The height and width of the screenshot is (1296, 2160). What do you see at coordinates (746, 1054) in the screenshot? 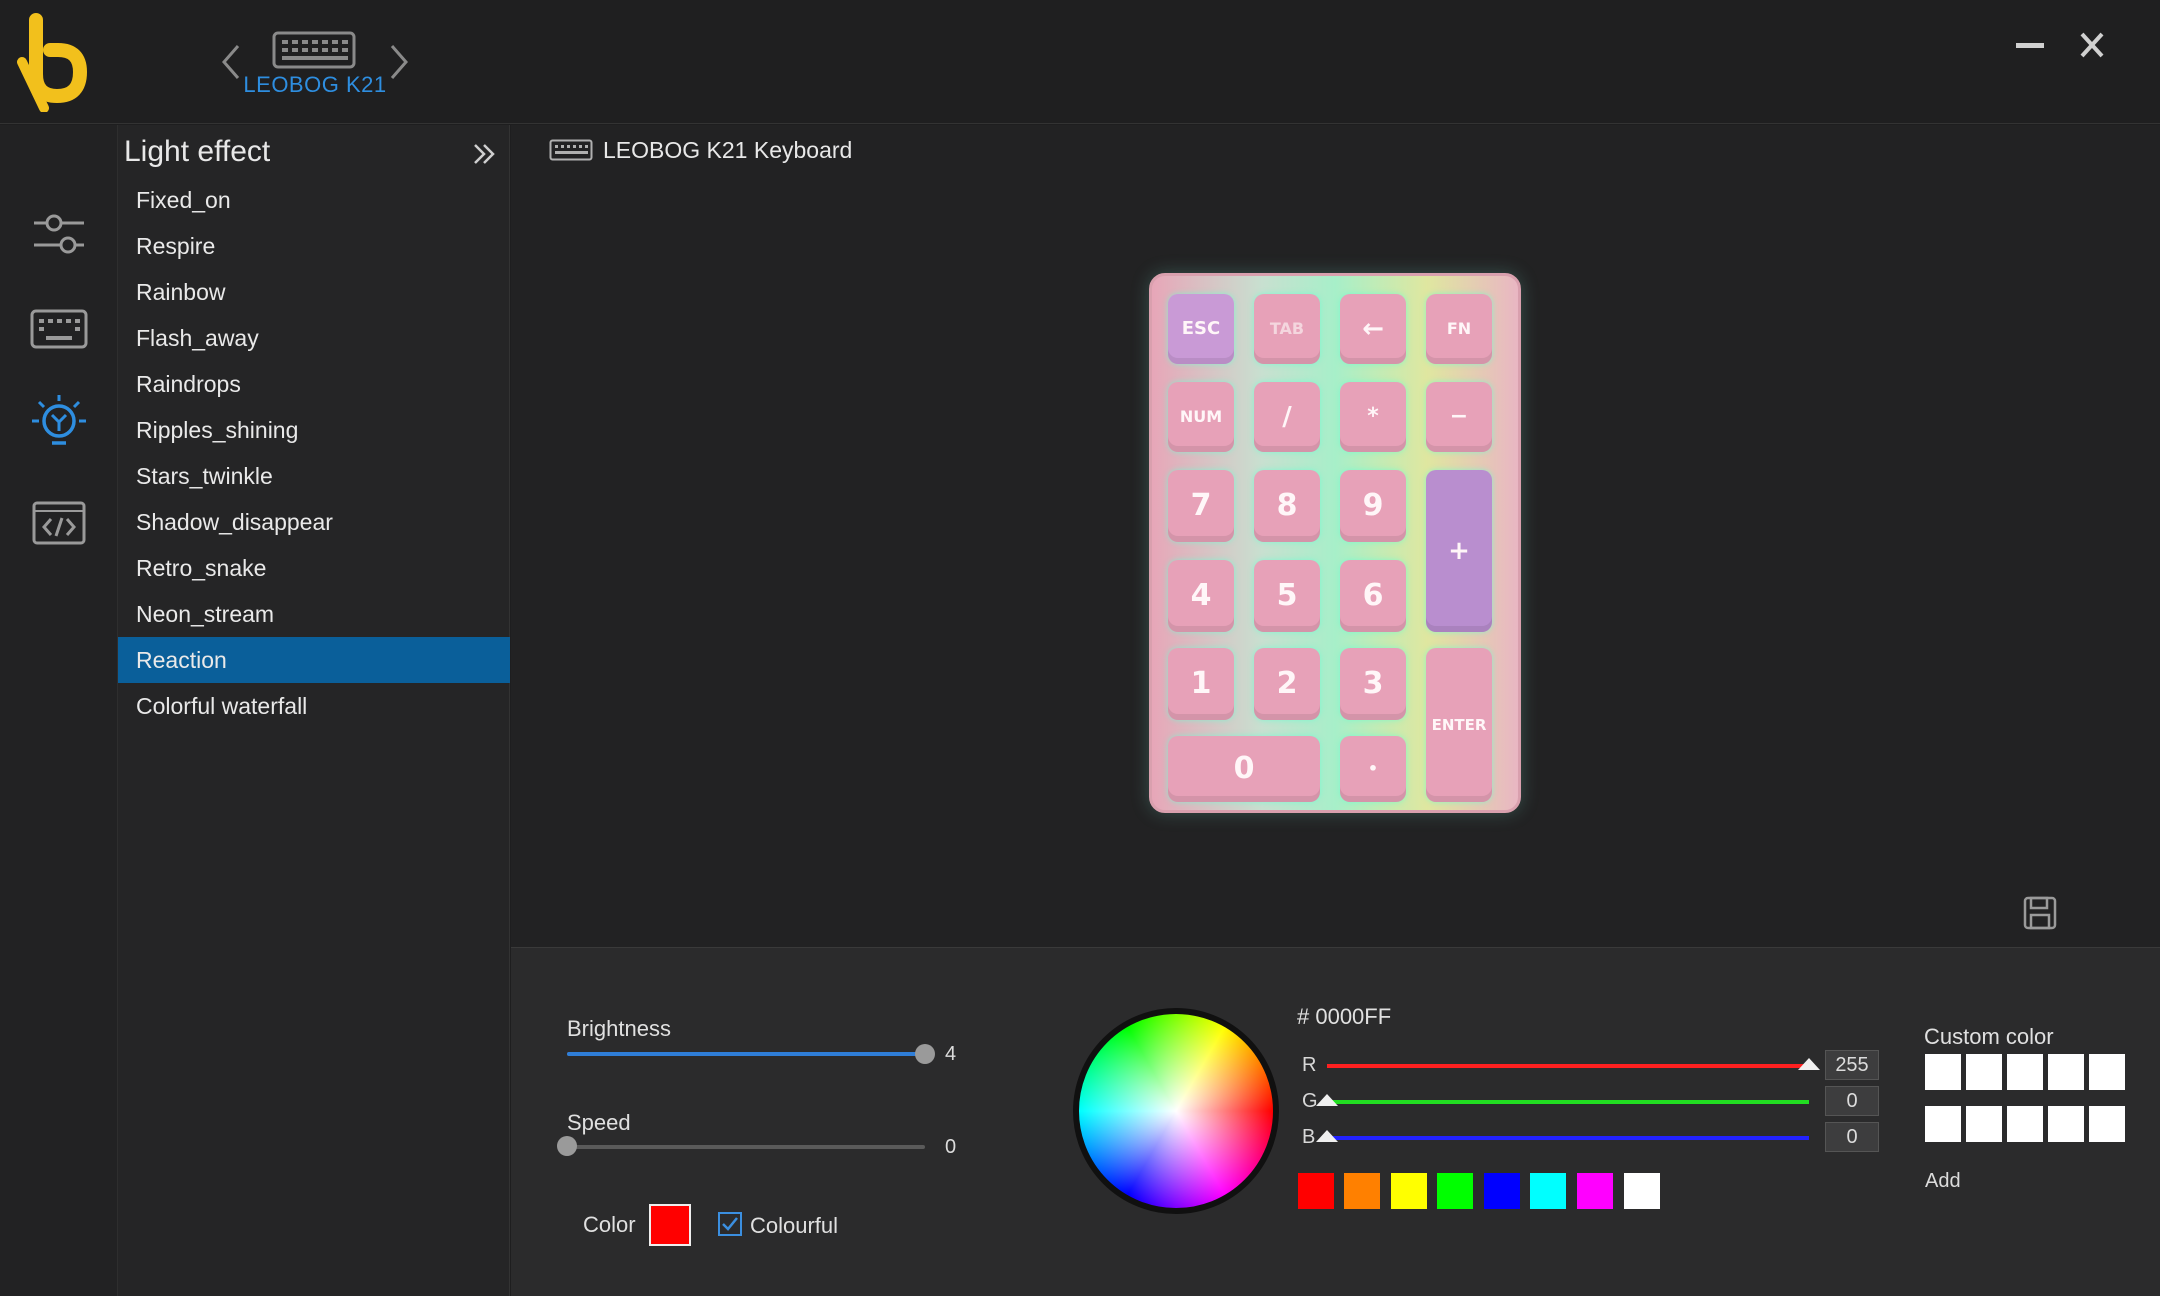
I see `brightness-slider-fill` at bounding box center [746, 1054].